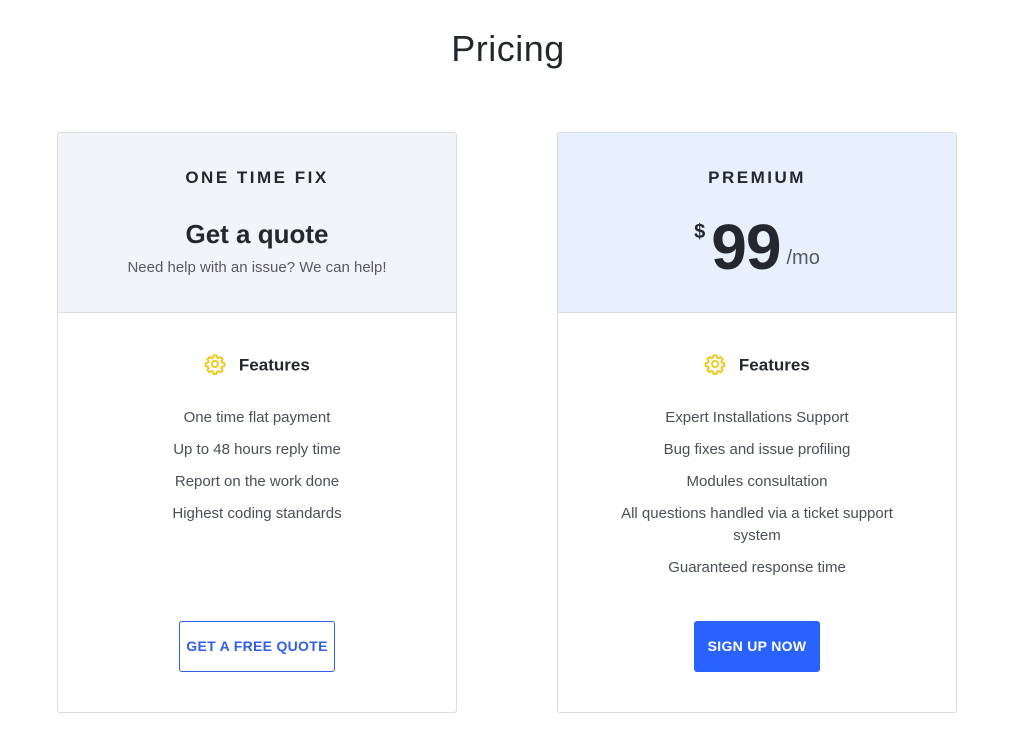  Describe the element at coordinates (508, 48) in the screenshot. I see `page-title: Pricing` at that location.